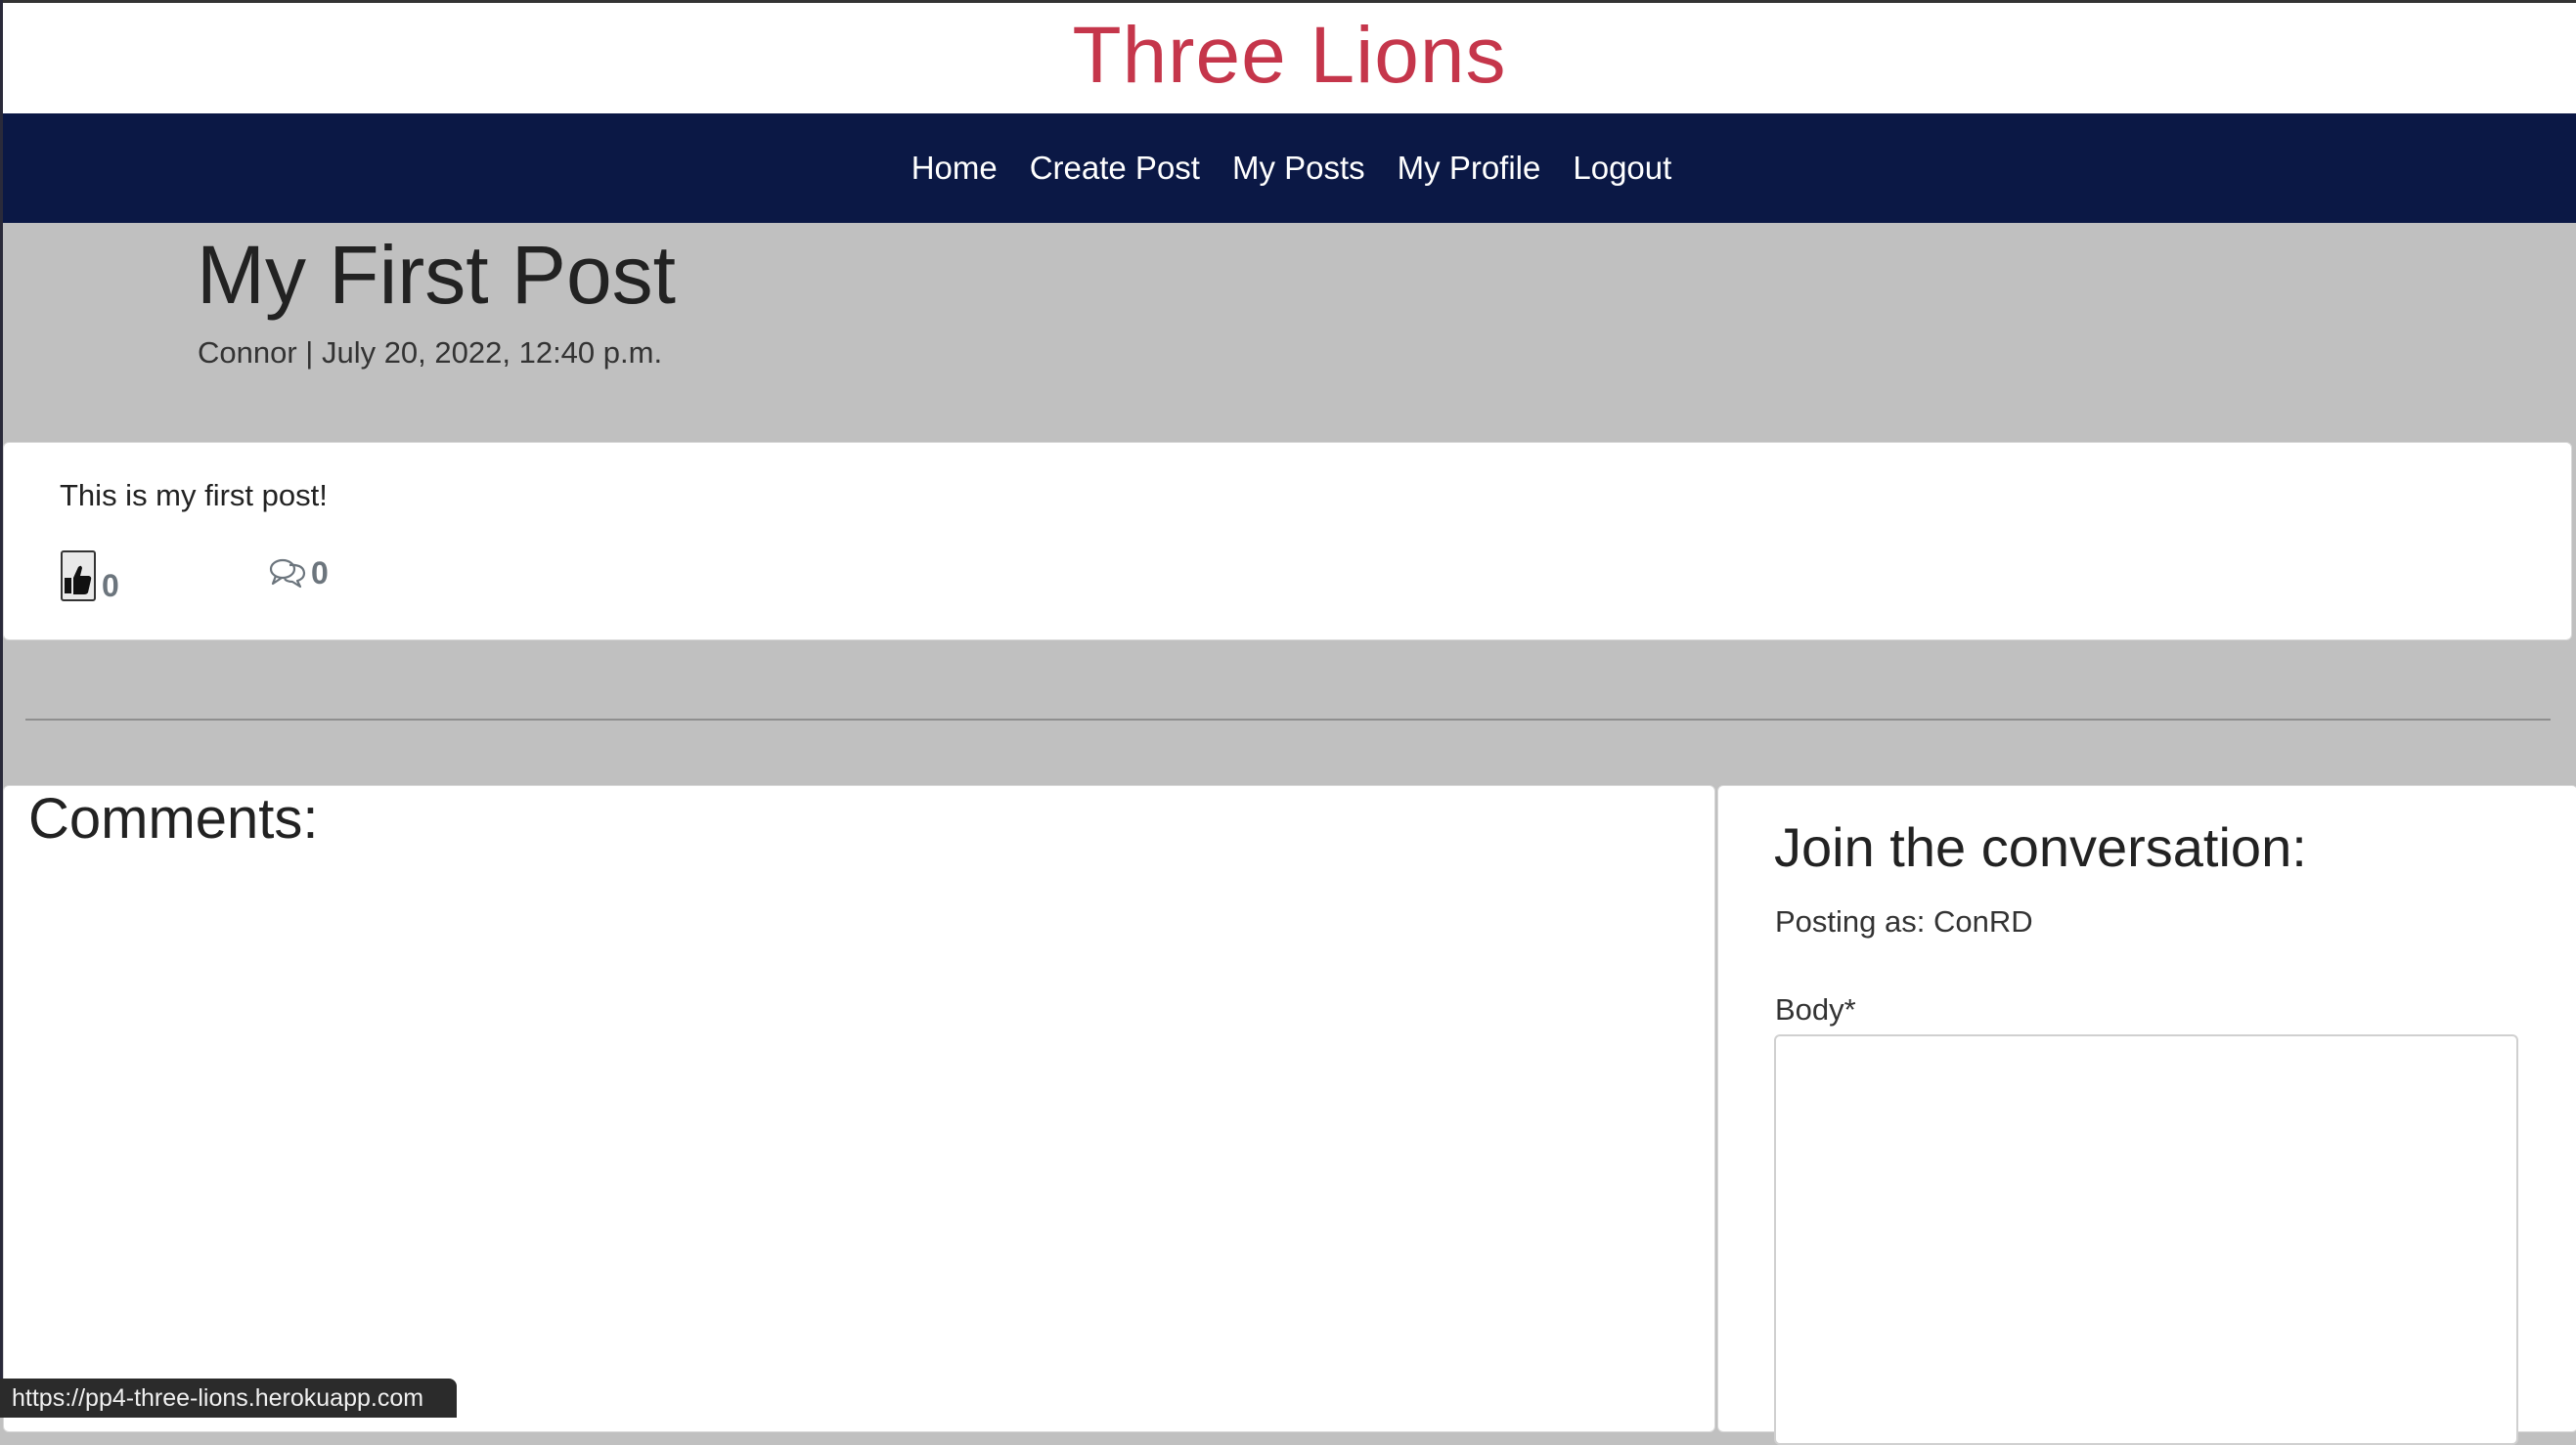  I want to click on nav-link-home: Home, so click(955, 168).